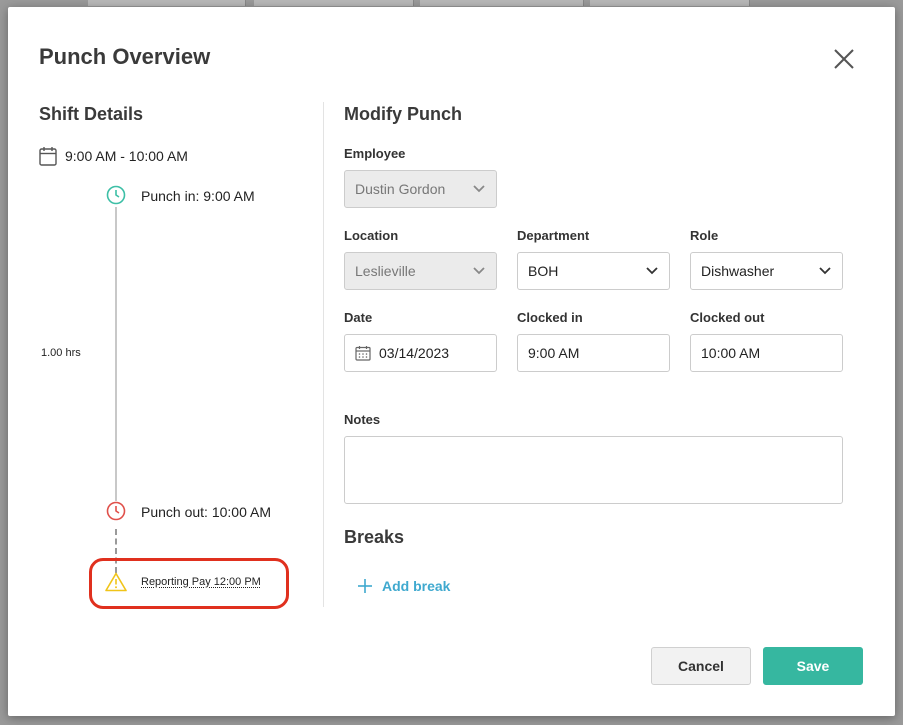  What do you see at coordinates (125, 56) in the screenshot?
I see `modal-title: Punch Overview` at bounding box center [125, 56].